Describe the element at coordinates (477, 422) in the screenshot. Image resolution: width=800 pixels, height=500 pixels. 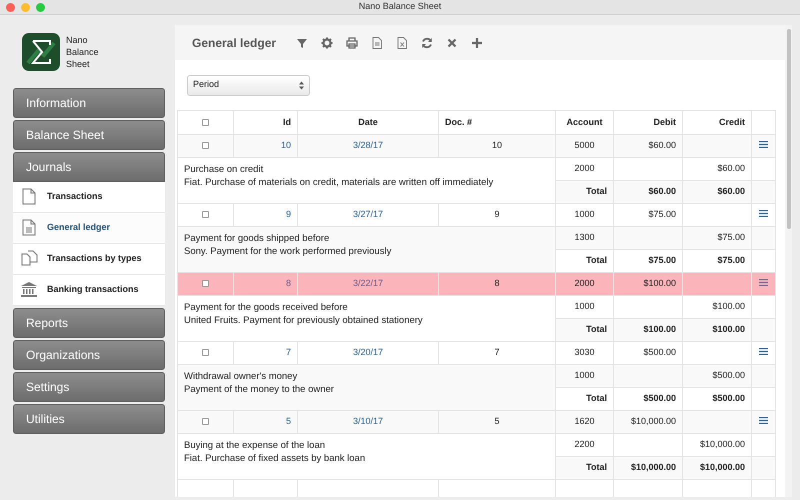
I see `entry-row: 5 3/10/17 5 1620 $10,000.00` at that location.